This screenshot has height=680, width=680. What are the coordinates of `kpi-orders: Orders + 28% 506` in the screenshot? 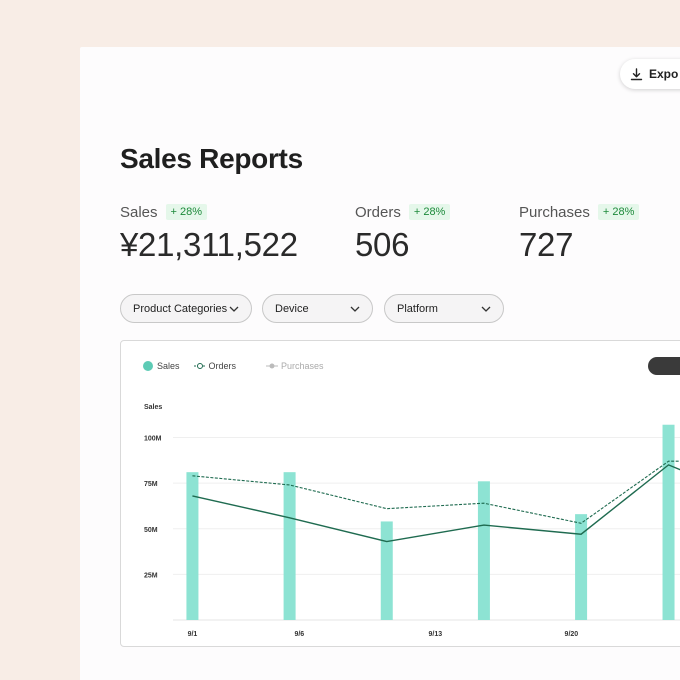 It's located at (403, 234).